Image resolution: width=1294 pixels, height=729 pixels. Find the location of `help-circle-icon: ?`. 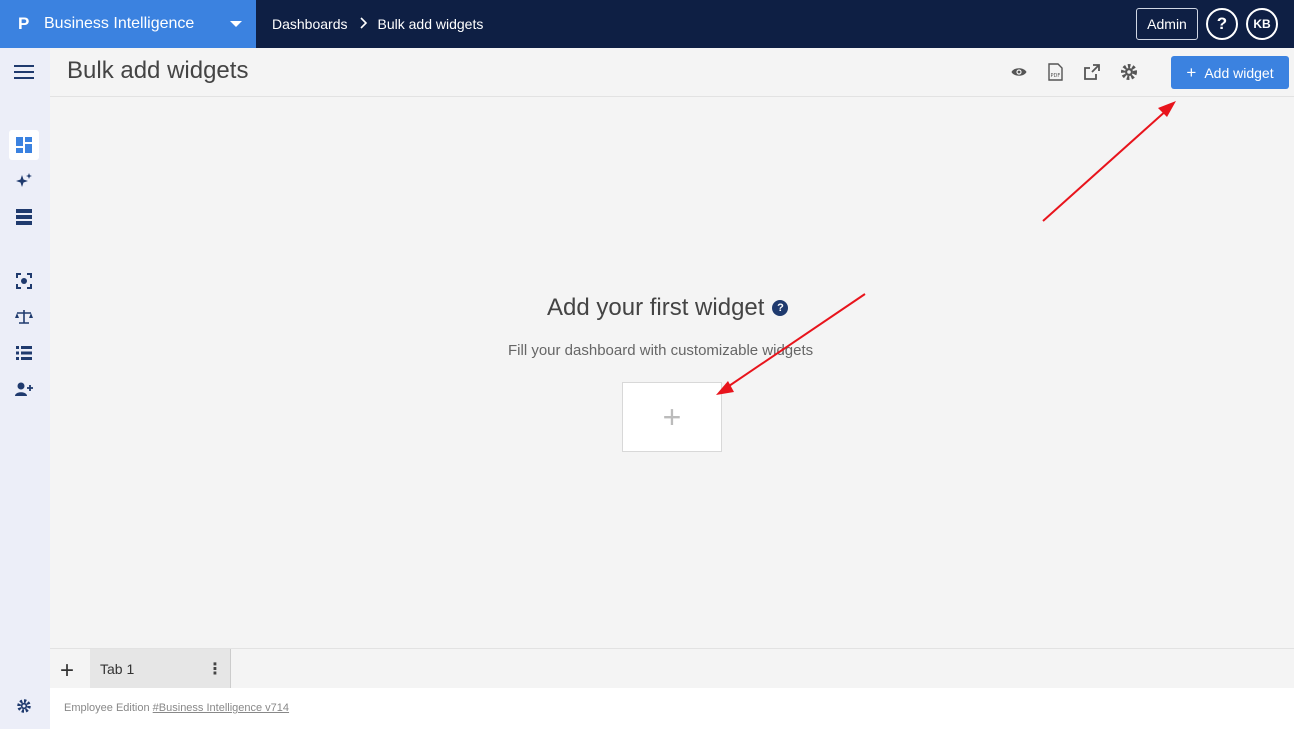

help-circle-icon: ? is located at coordinates (780, 308).